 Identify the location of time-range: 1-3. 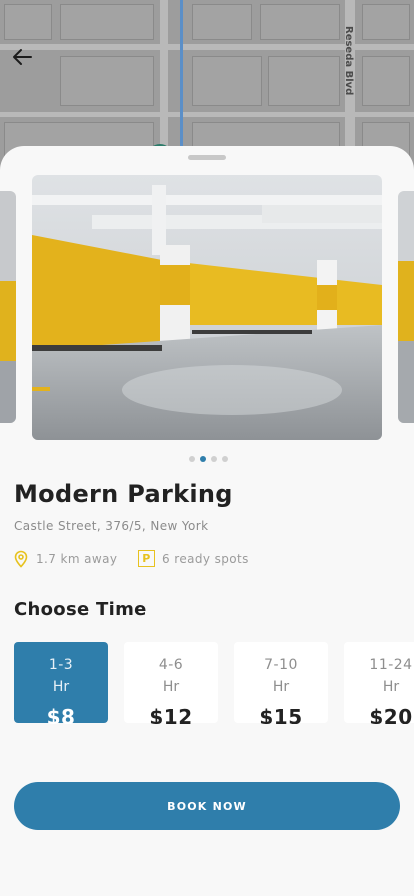
(61, 665).